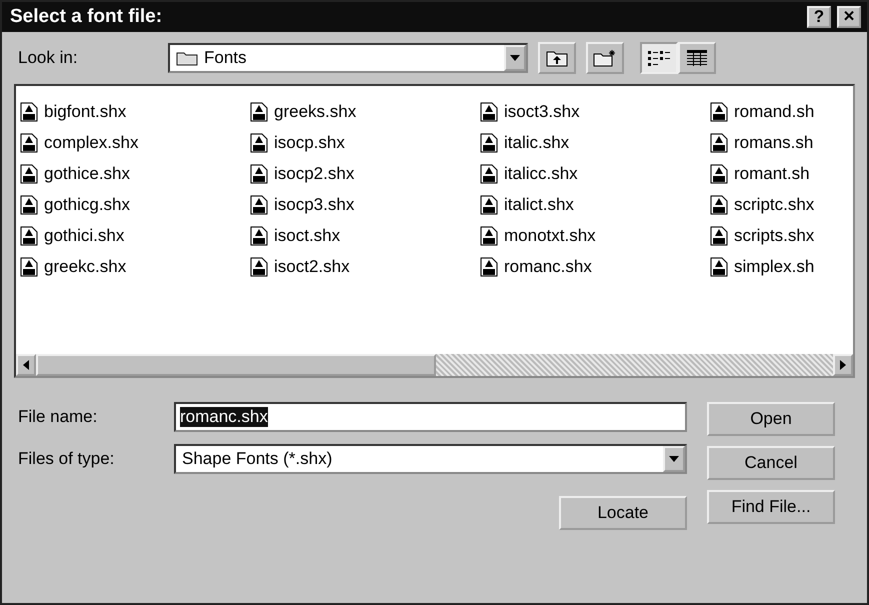  I want to click on open-button: Open, so click(771, 419).